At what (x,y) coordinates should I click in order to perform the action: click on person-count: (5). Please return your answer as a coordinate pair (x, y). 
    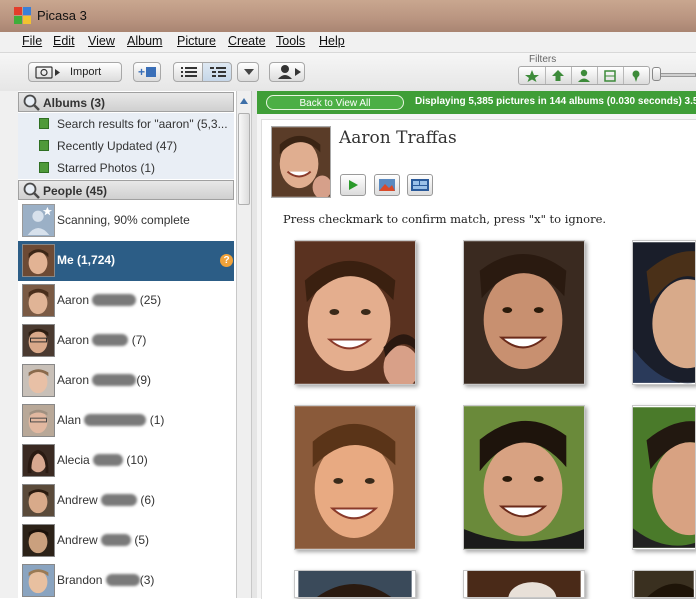
    Looking at the image, I should click on (142, 540).